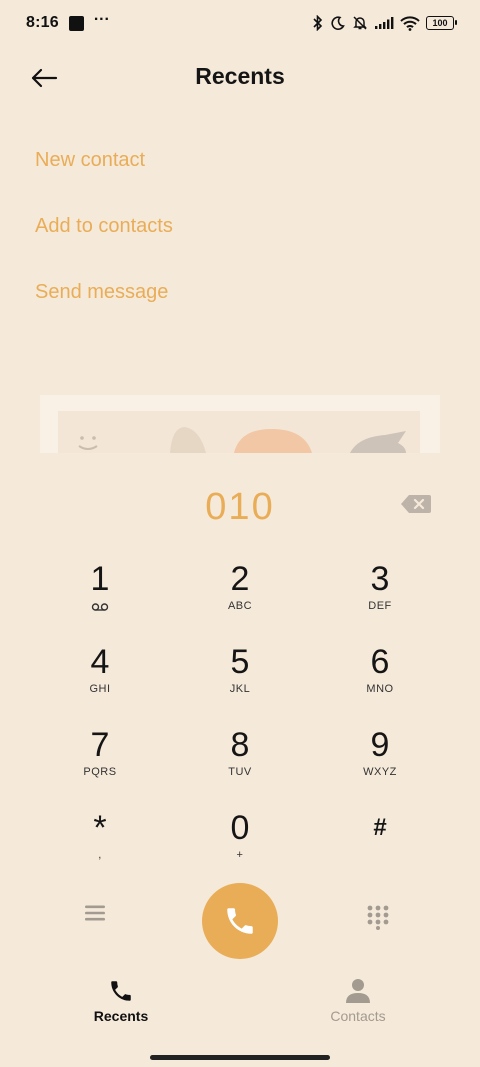  I want to click on empty-state-illustration, so click(240, 424).